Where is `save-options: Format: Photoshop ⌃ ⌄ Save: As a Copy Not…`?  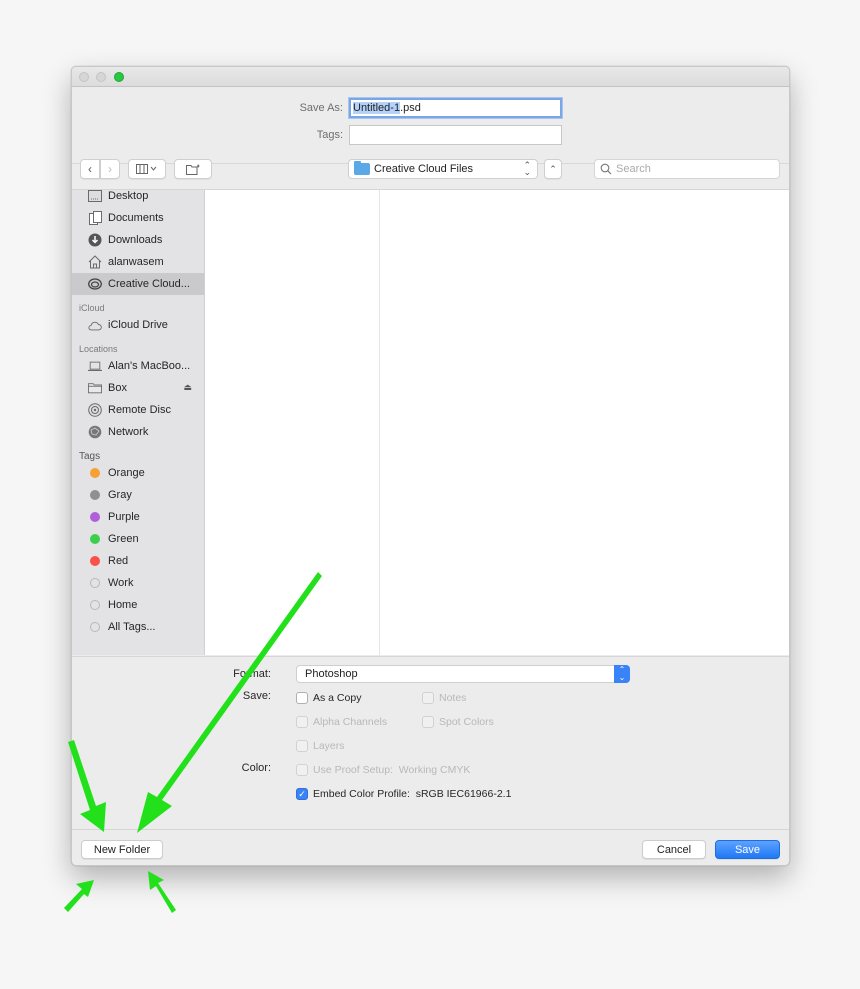
save-options: Format: Photoshop ⌃ ⌄ Save: As a Copy Not… is located at coordinates (430, 742).